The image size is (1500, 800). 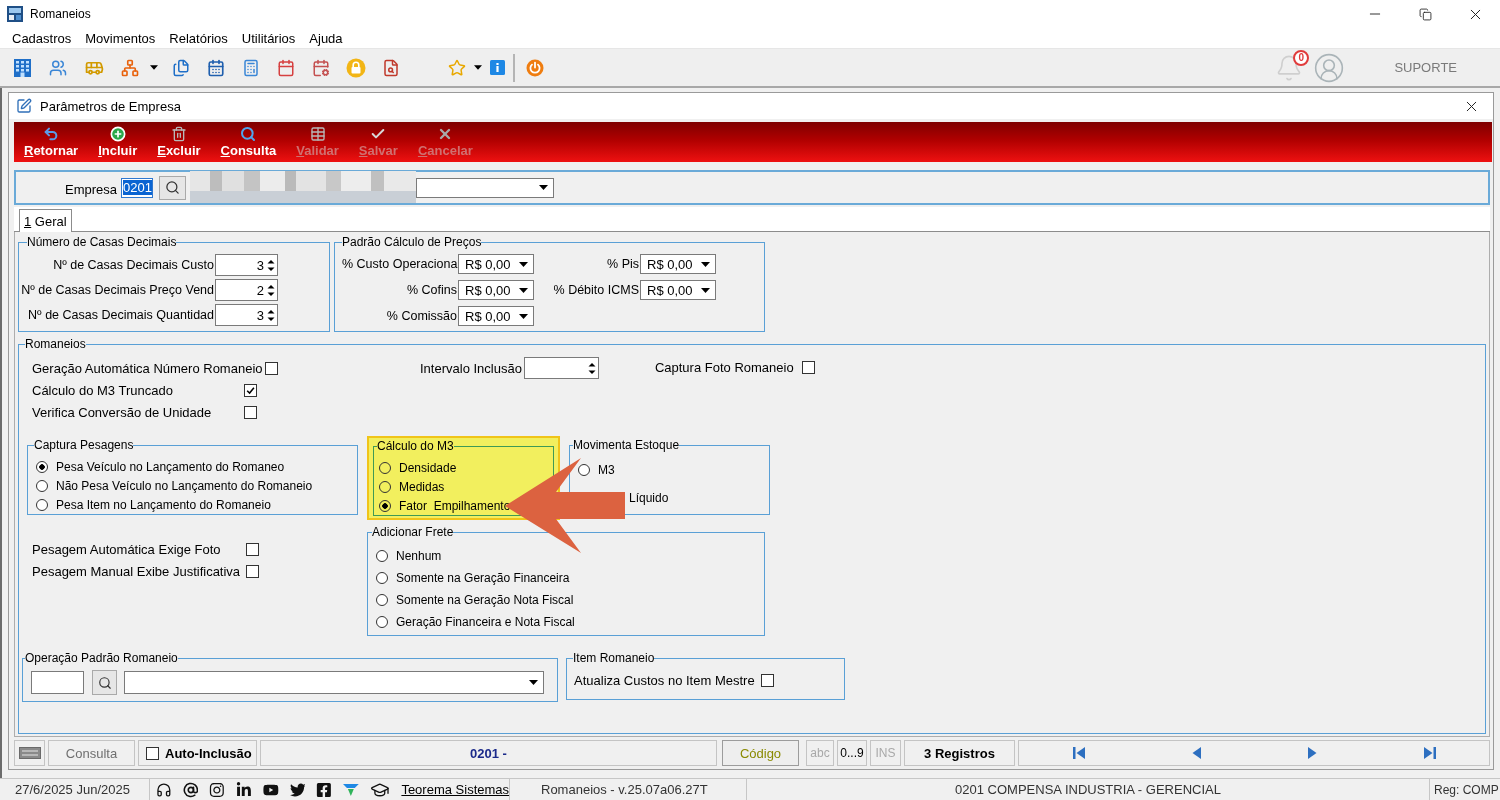 What do you see at coordinates (51, 134) in the screenshot?
I see `undo-arrow-icon` at bounding box center [51, 134].